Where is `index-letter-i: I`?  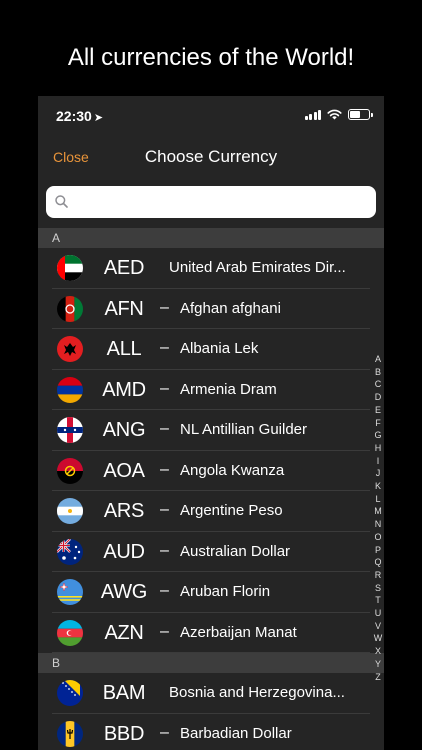 index-letter-i: I is located at coordinates (378, 461).